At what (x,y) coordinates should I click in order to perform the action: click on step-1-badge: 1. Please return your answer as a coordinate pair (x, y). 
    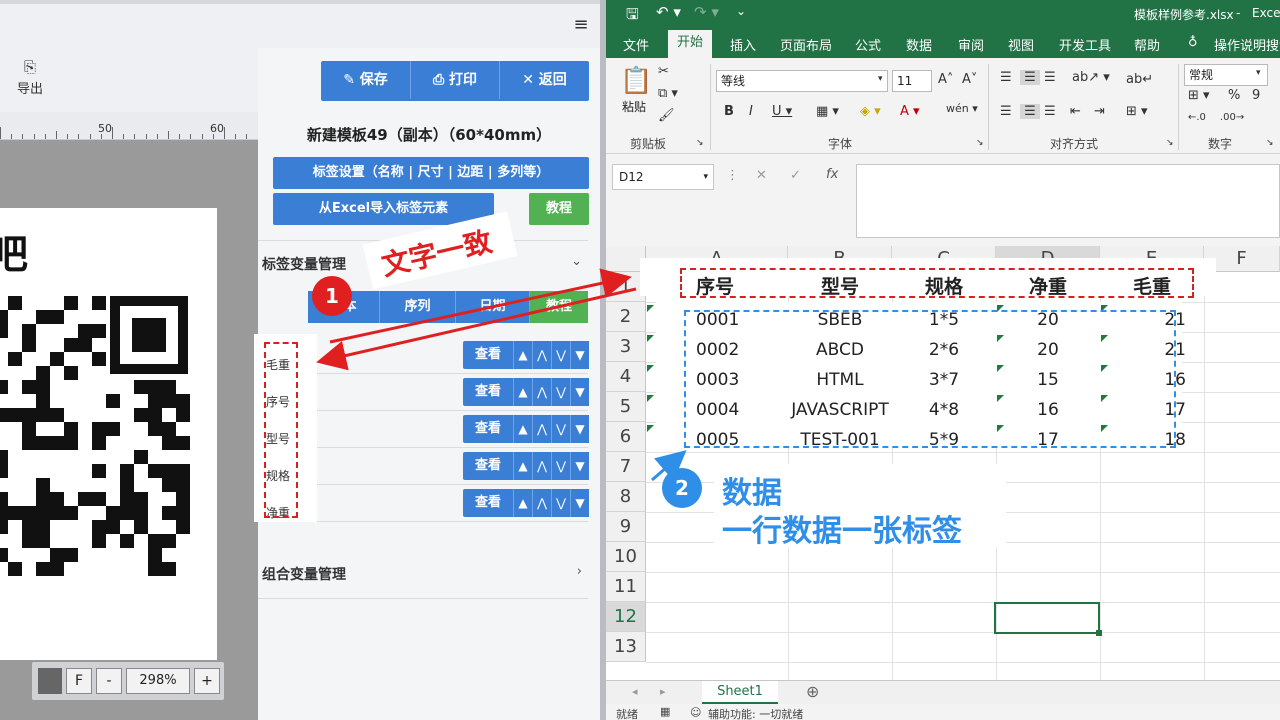
    Looking at the image, I should click on (332, 296).